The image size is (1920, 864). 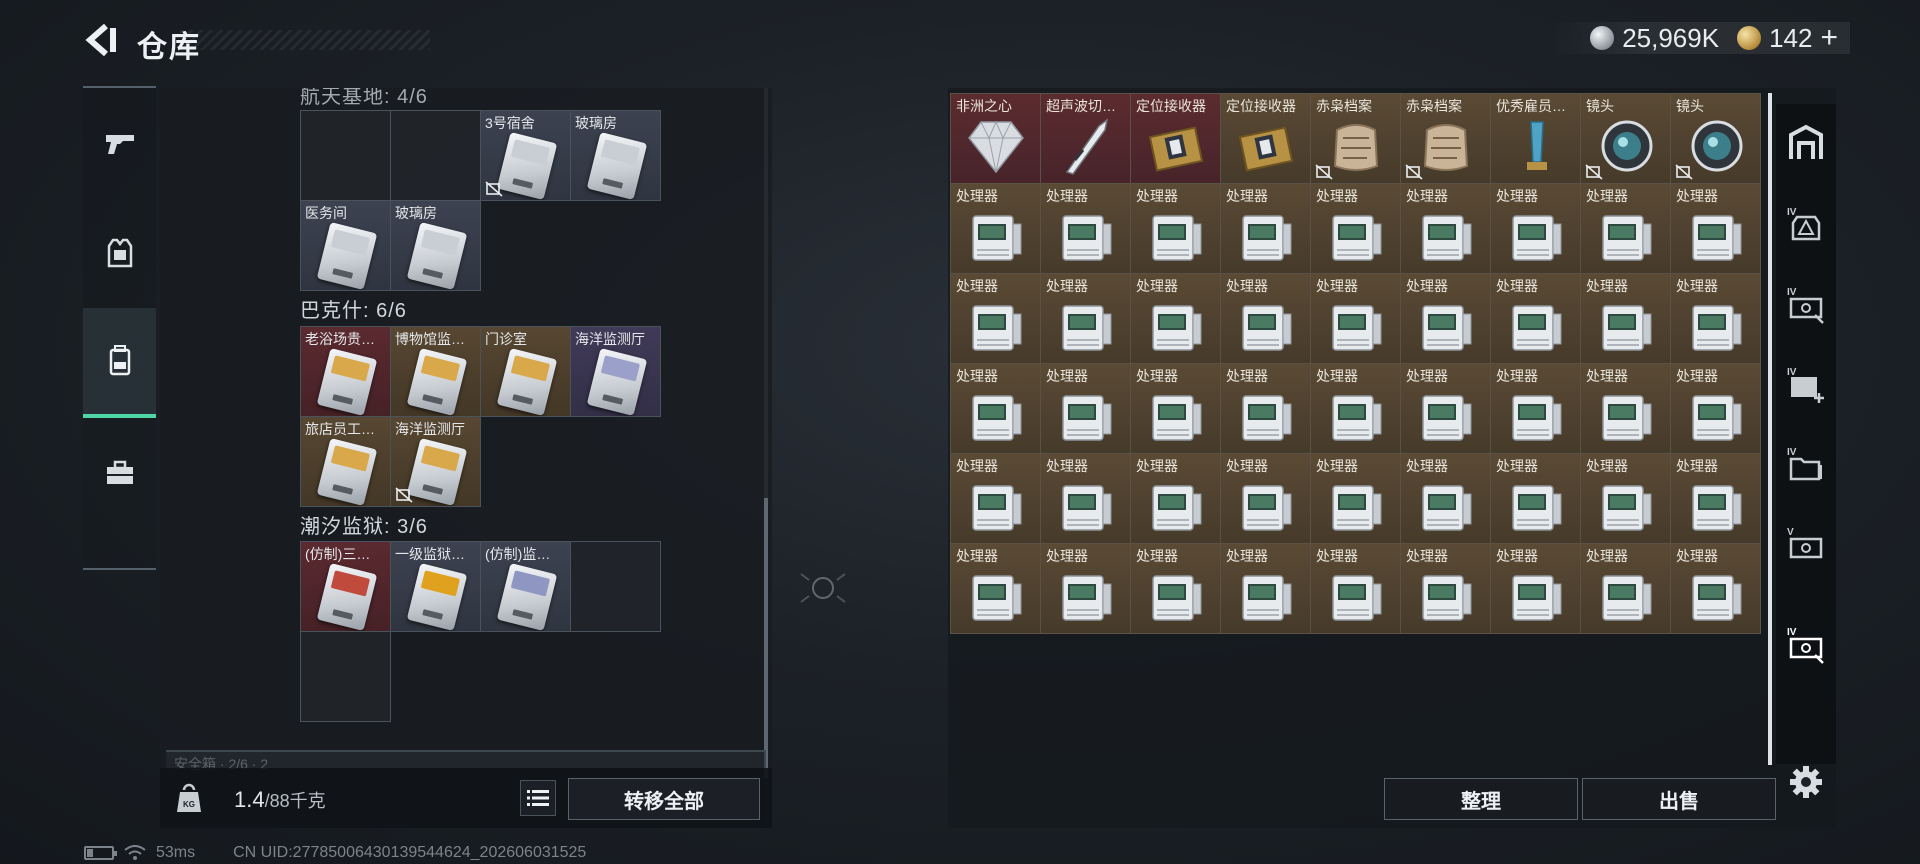 I want to click on nav-backpack, so click(x=119, y=363).